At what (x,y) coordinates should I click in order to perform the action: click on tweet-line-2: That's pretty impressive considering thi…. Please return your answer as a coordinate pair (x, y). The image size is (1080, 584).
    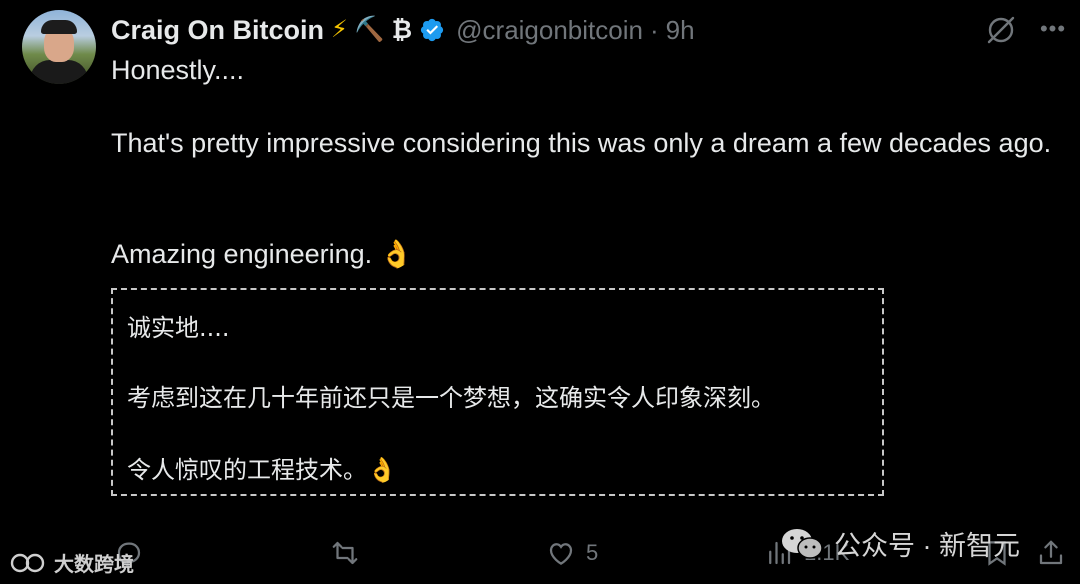
    Looking at the image, I should click on (581, 143).